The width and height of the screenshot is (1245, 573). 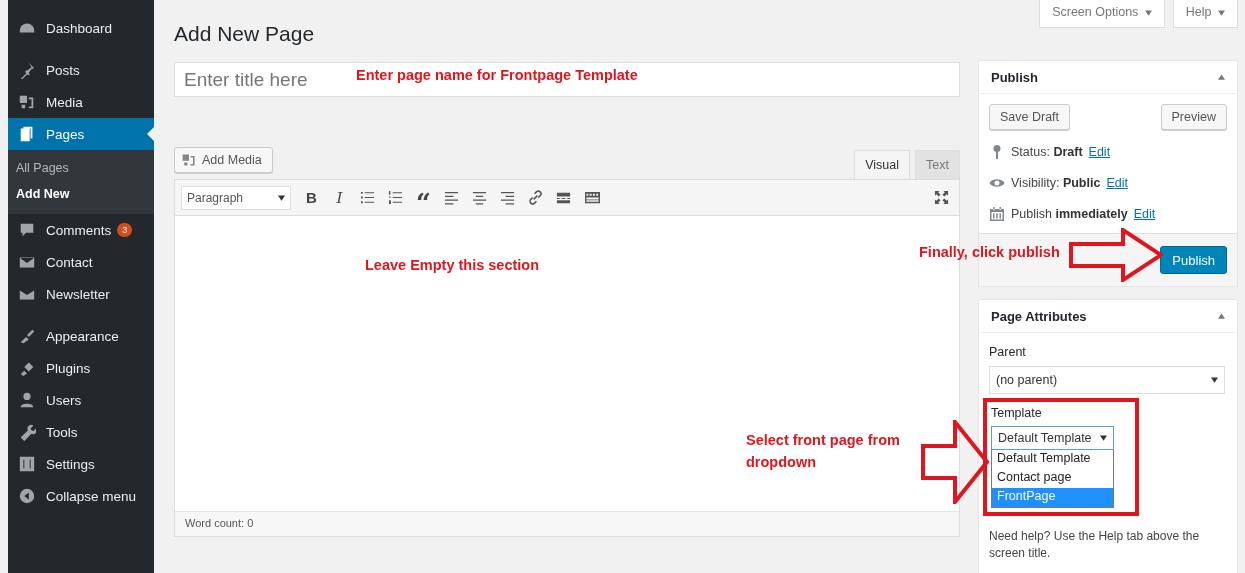 What do you see at coordinates (1030, 117) in the screenshot?
I see `save-draft-button: Save Draft` at bounding box center [1030, 117].